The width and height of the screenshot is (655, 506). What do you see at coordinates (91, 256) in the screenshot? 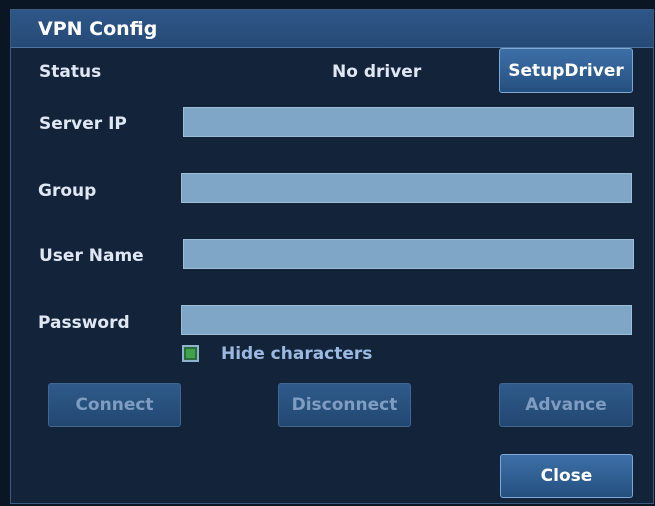
I see `user-name-label: User Name` at bounding box center [91, 256].